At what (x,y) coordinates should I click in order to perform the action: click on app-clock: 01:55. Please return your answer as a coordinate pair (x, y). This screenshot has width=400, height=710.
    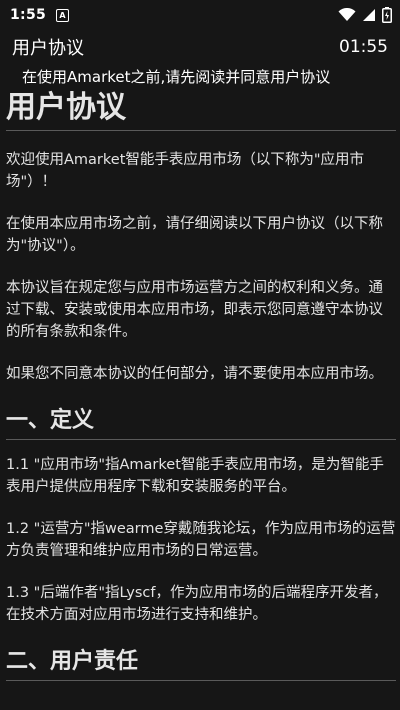
    Looking at the image, I should click on (363, 47).